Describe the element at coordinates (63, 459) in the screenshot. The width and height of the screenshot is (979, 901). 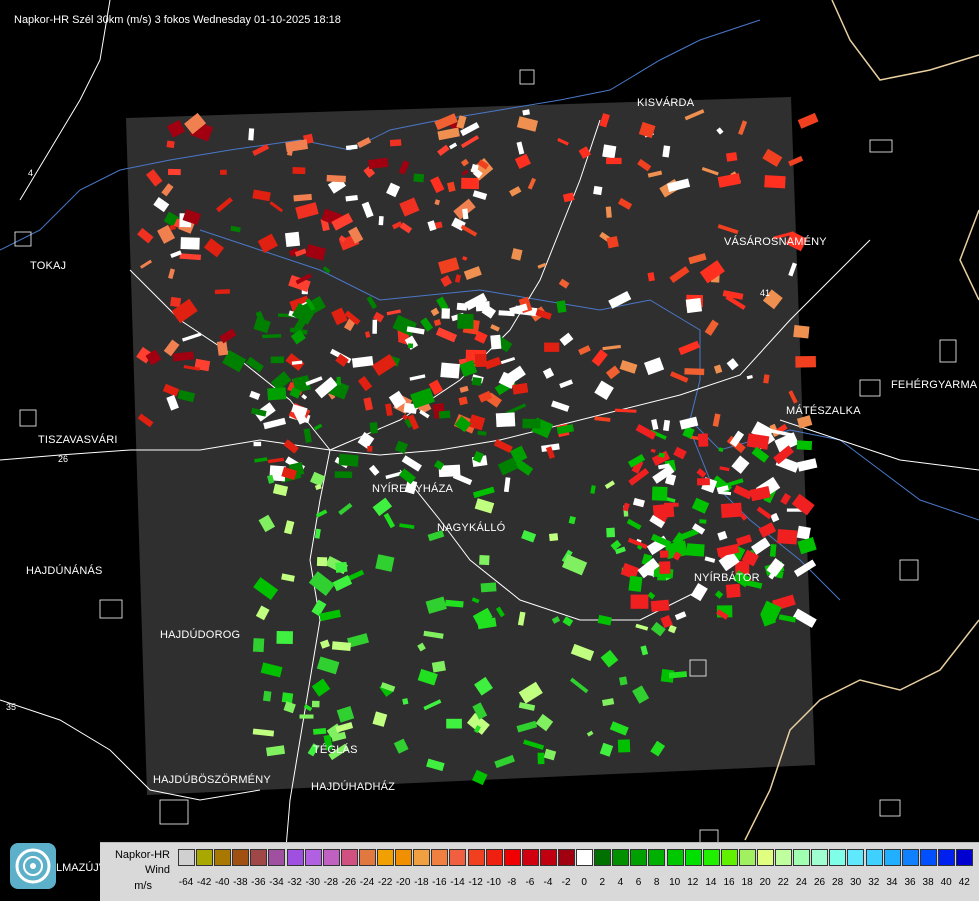
I see `road-label-26: 26` at that location.